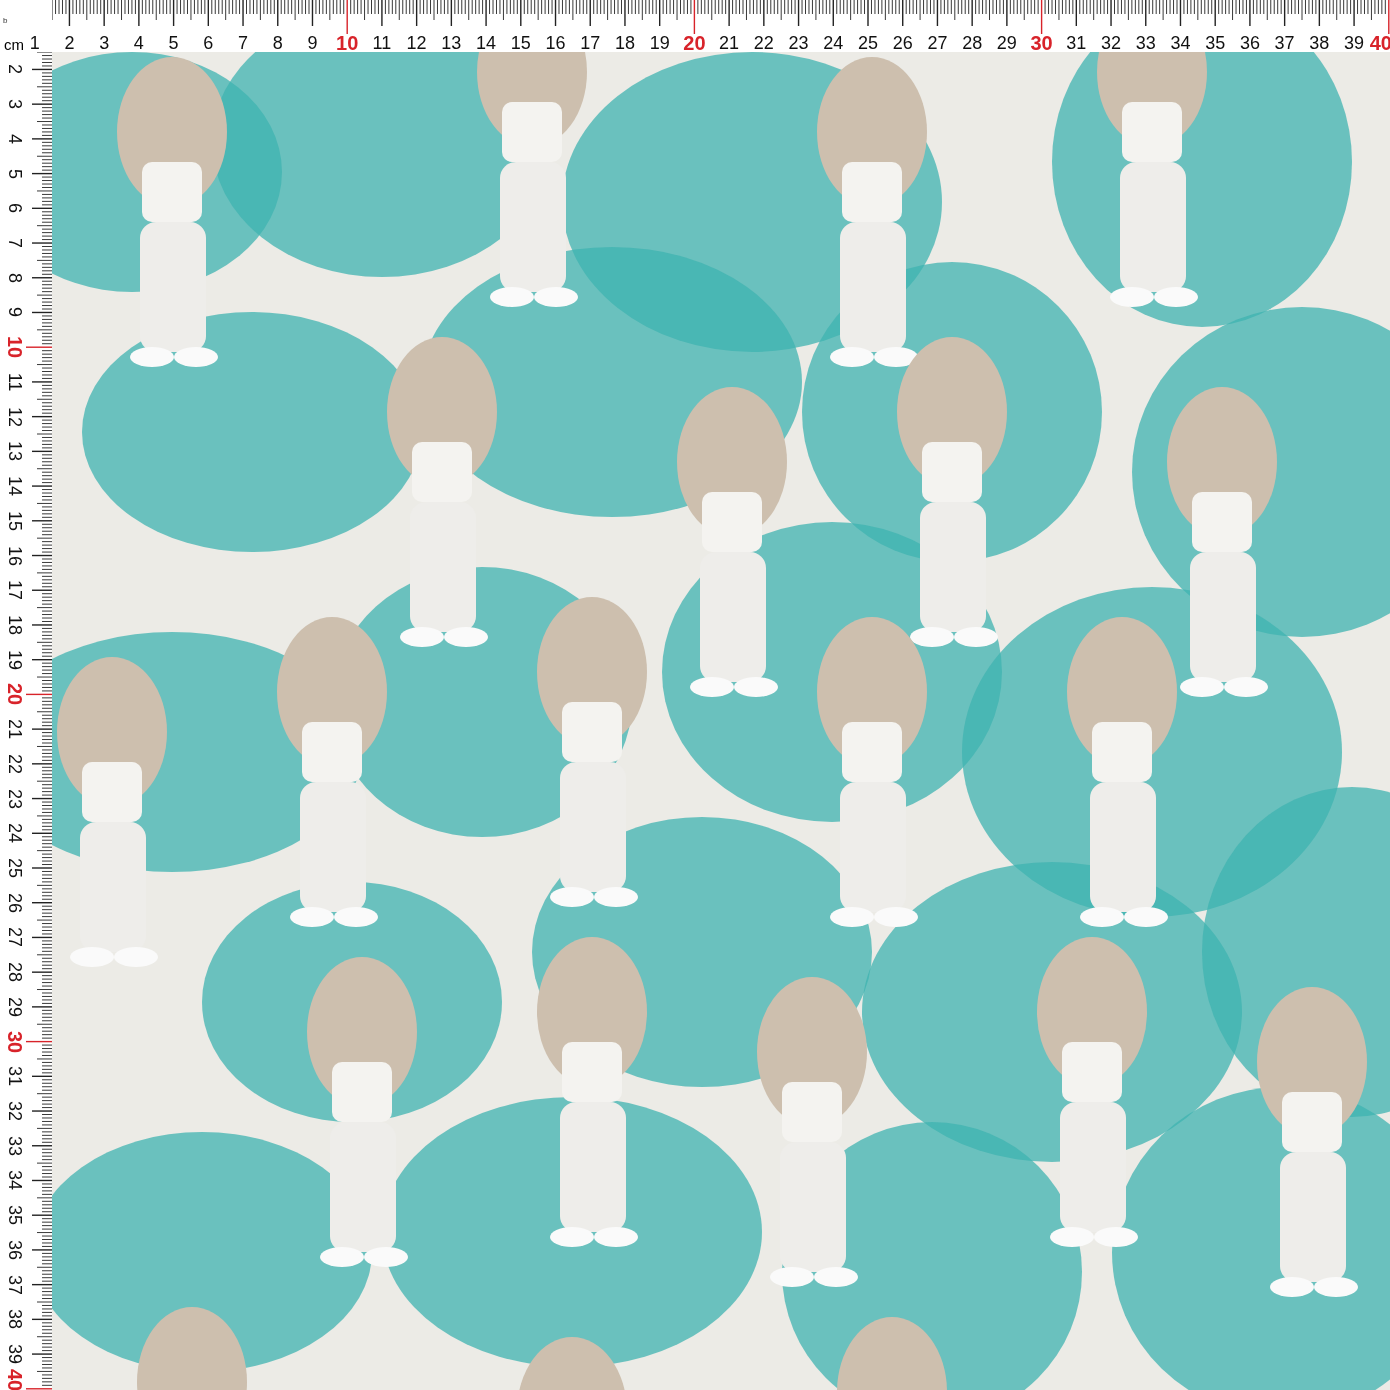 The image size is (1390, 1390). What do you see at coordinates (14, 44) in the screenshot?
I see `unit-label: cm` at bounding box center [14, 44].